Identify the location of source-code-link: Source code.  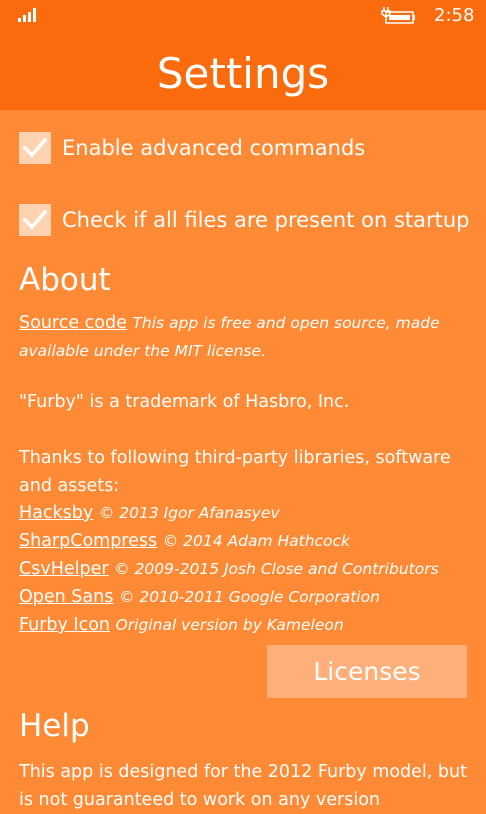
(73, 323).